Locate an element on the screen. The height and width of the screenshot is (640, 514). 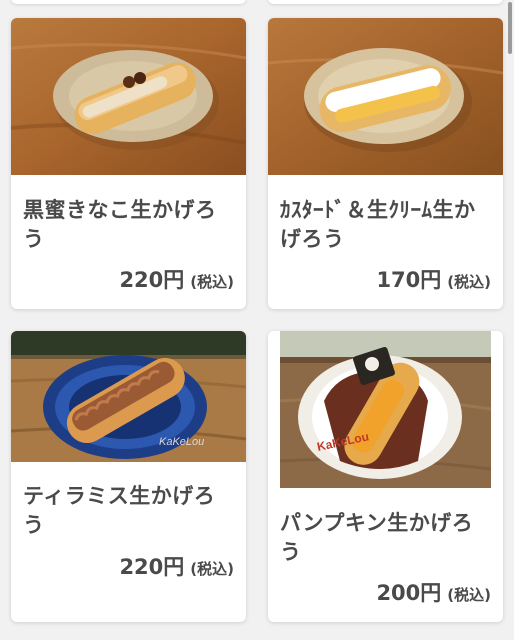
scrollbar-thumb is located at coordinates (510, 28).